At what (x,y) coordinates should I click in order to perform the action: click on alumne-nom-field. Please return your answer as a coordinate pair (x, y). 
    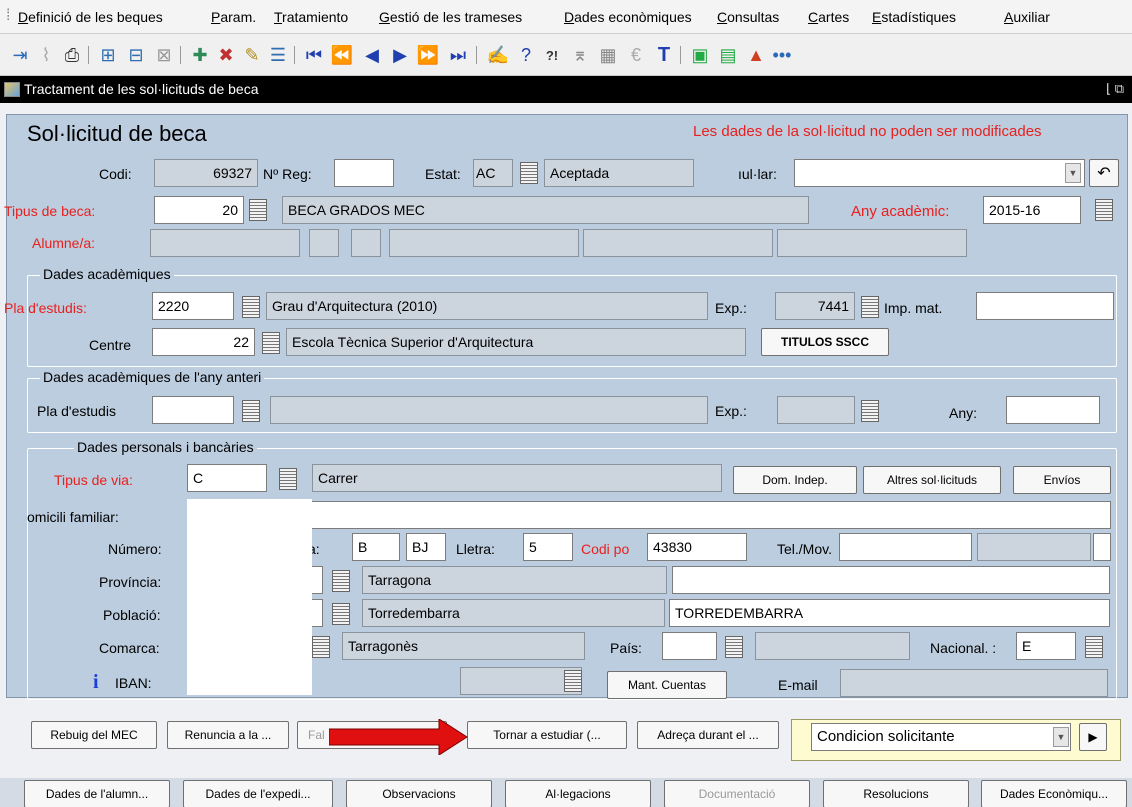
    Looking at the image, I should click on (872, 243).